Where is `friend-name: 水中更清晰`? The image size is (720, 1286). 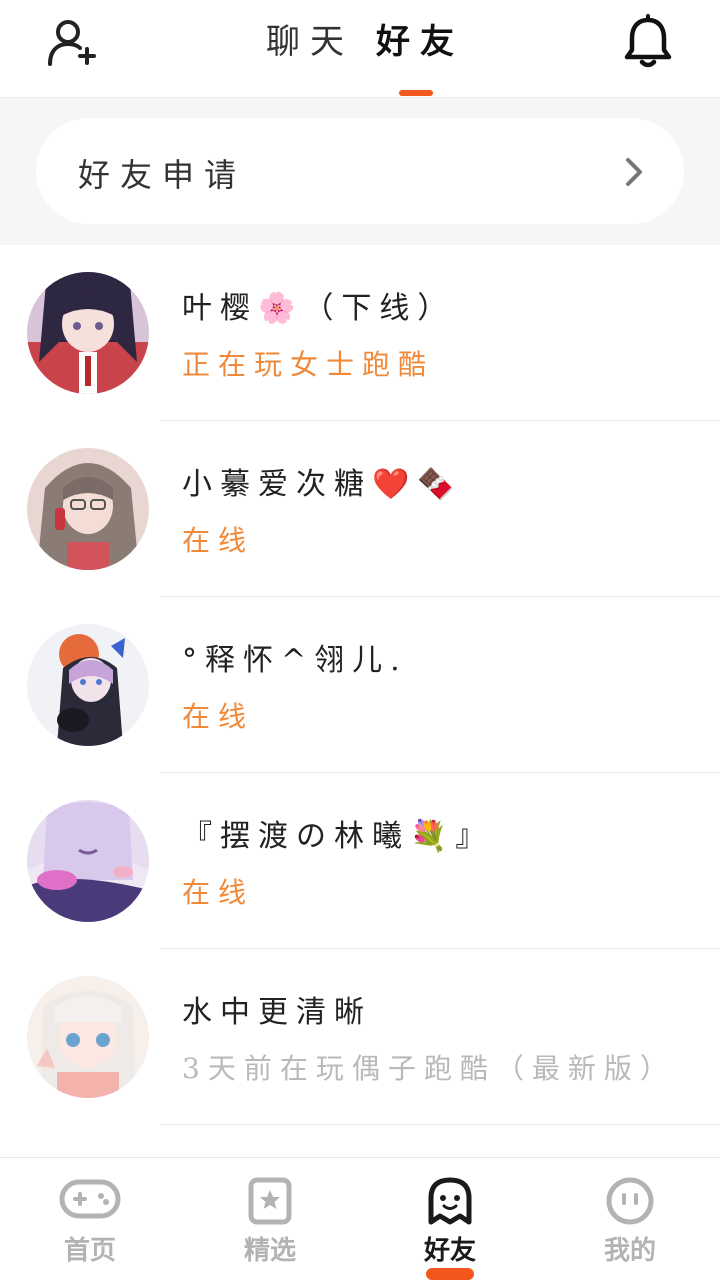 friend-name: 水中更清晰 is located at coordinates (277, 1012).